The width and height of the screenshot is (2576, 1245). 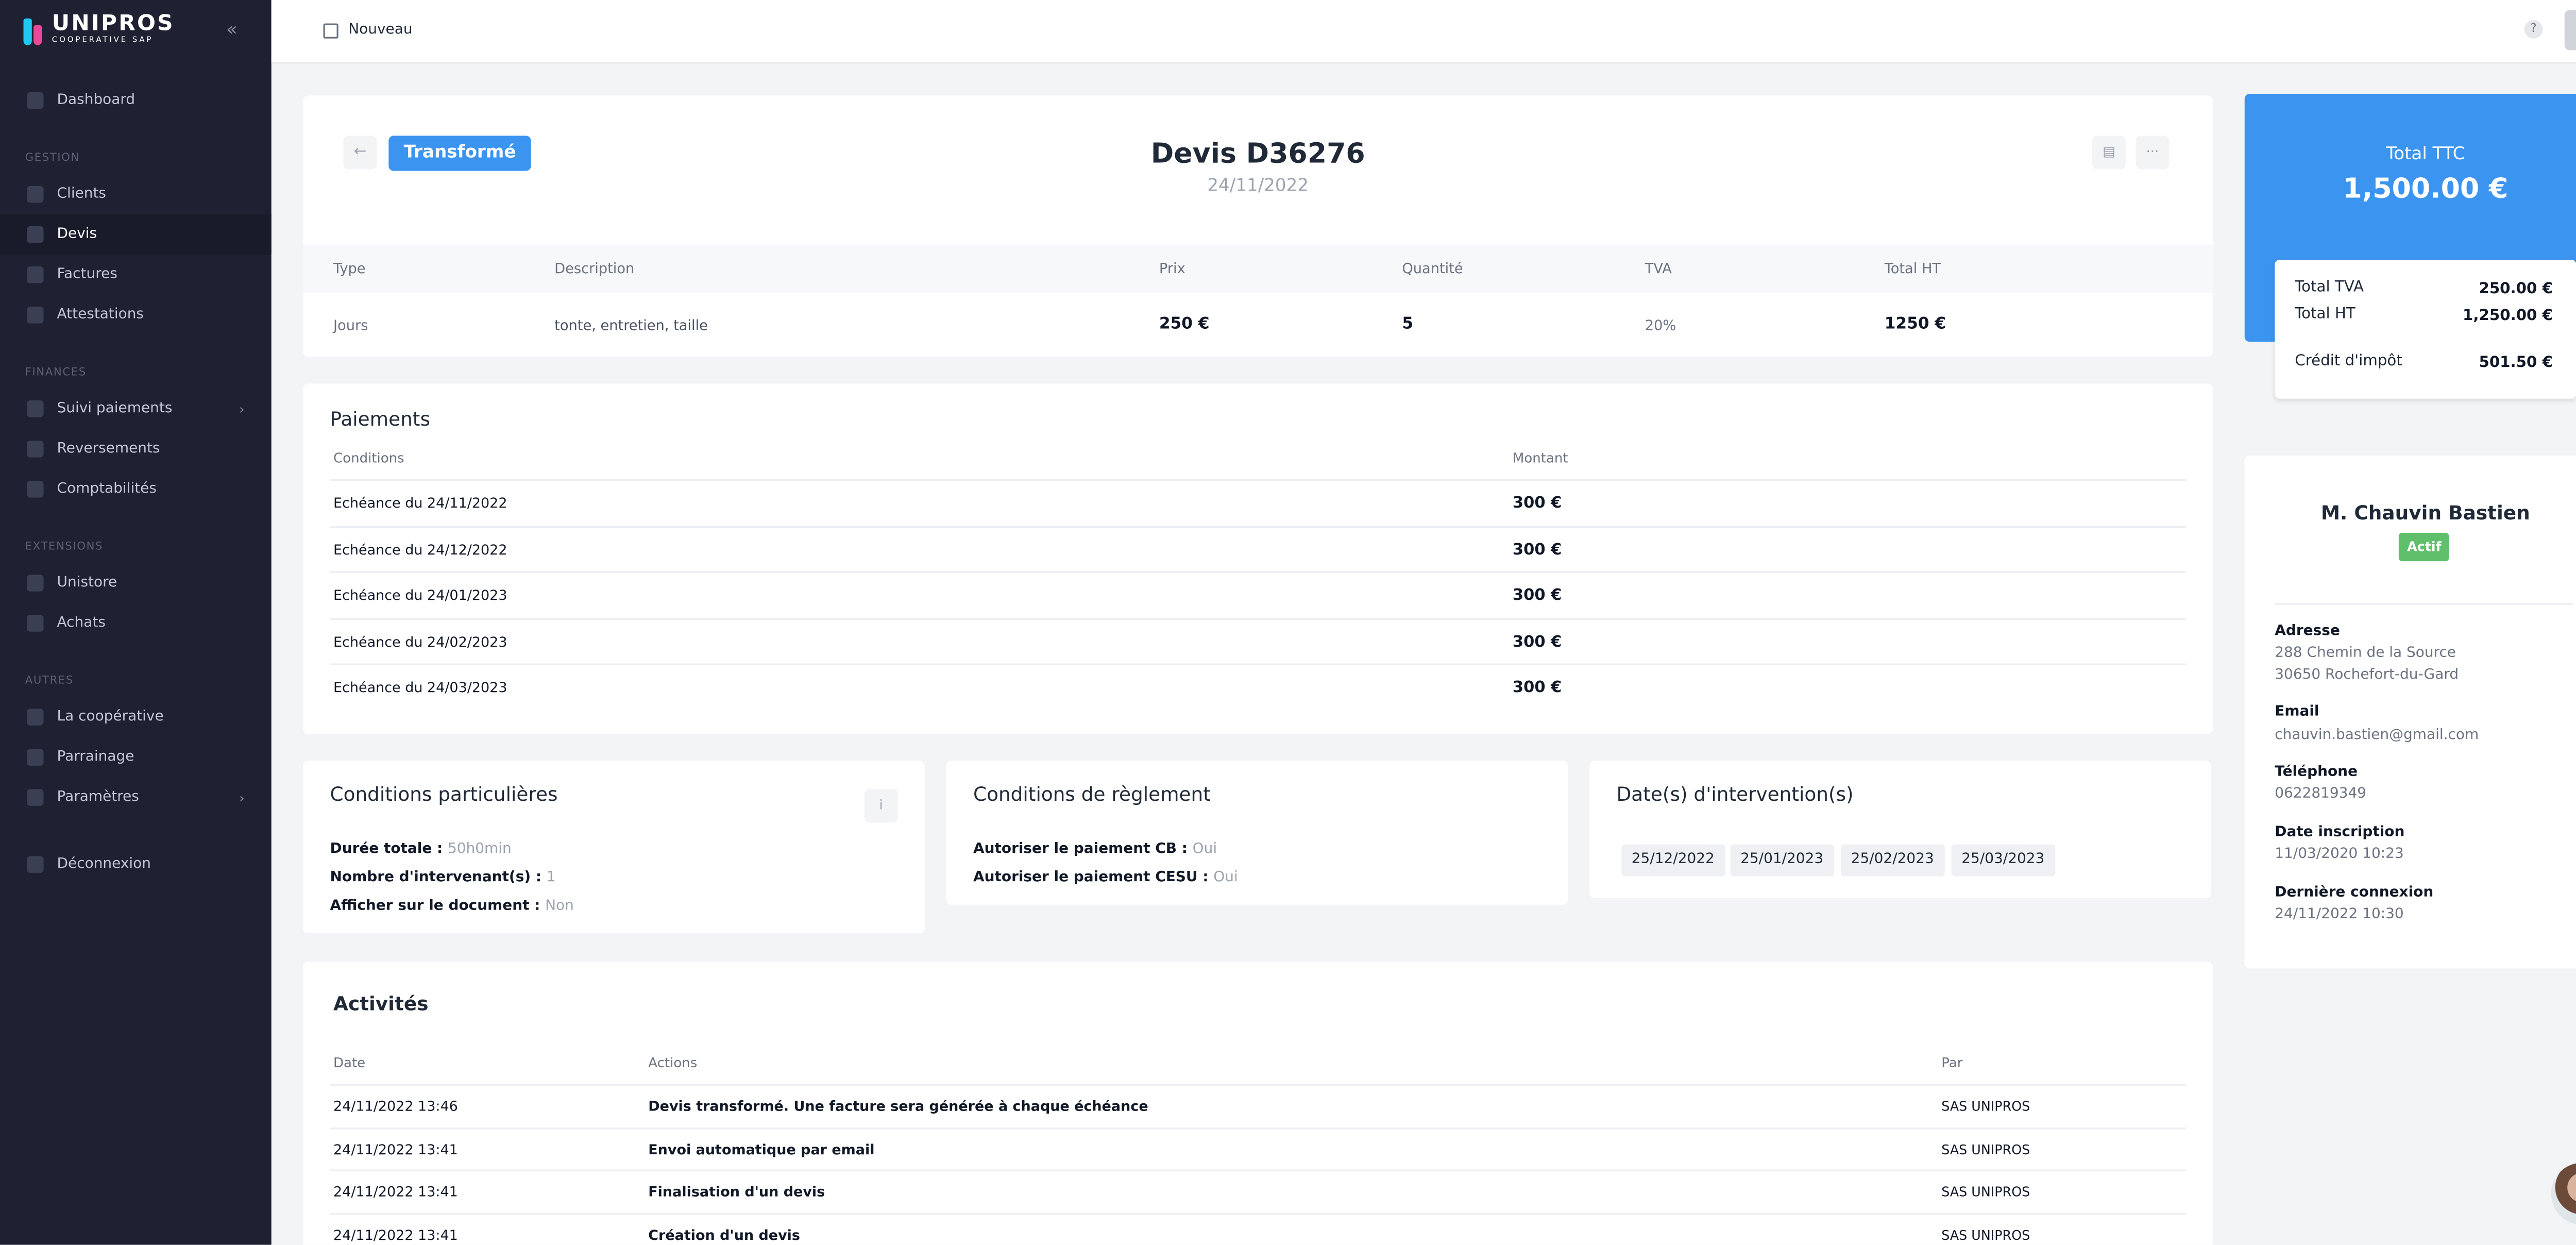 I want to click on sidebar-item-reversements: Reversements, so click(x=136, y=449).